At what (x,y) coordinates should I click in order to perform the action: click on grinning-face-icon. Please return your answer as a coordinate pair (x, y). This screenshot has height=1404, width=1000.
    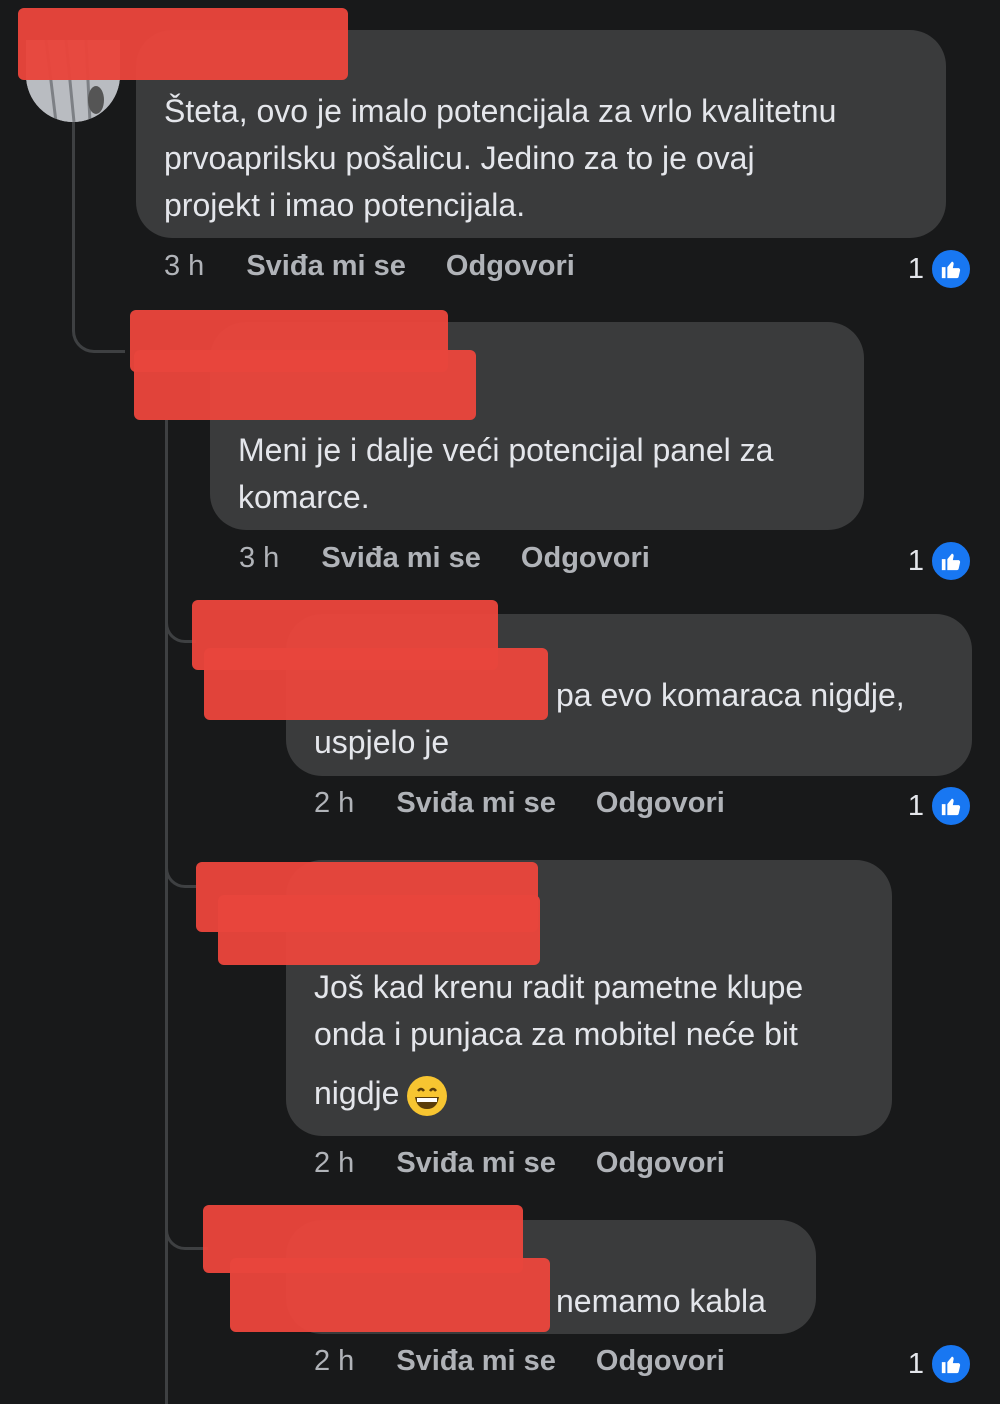
    Looking at the image, I should click on (427, 1095).